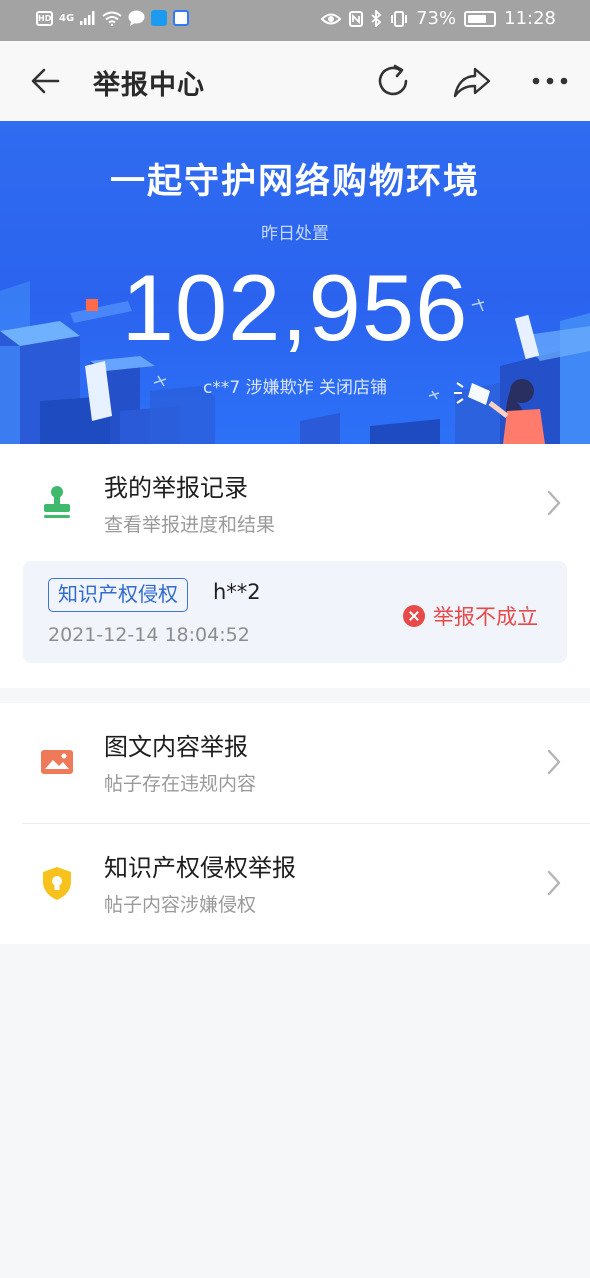 Image resolution: width=590 pixels, height=1278 pixels. Describe the element at coordinates (57, 883) in the screenshot. I see `shield-bulb-icon` at that location.